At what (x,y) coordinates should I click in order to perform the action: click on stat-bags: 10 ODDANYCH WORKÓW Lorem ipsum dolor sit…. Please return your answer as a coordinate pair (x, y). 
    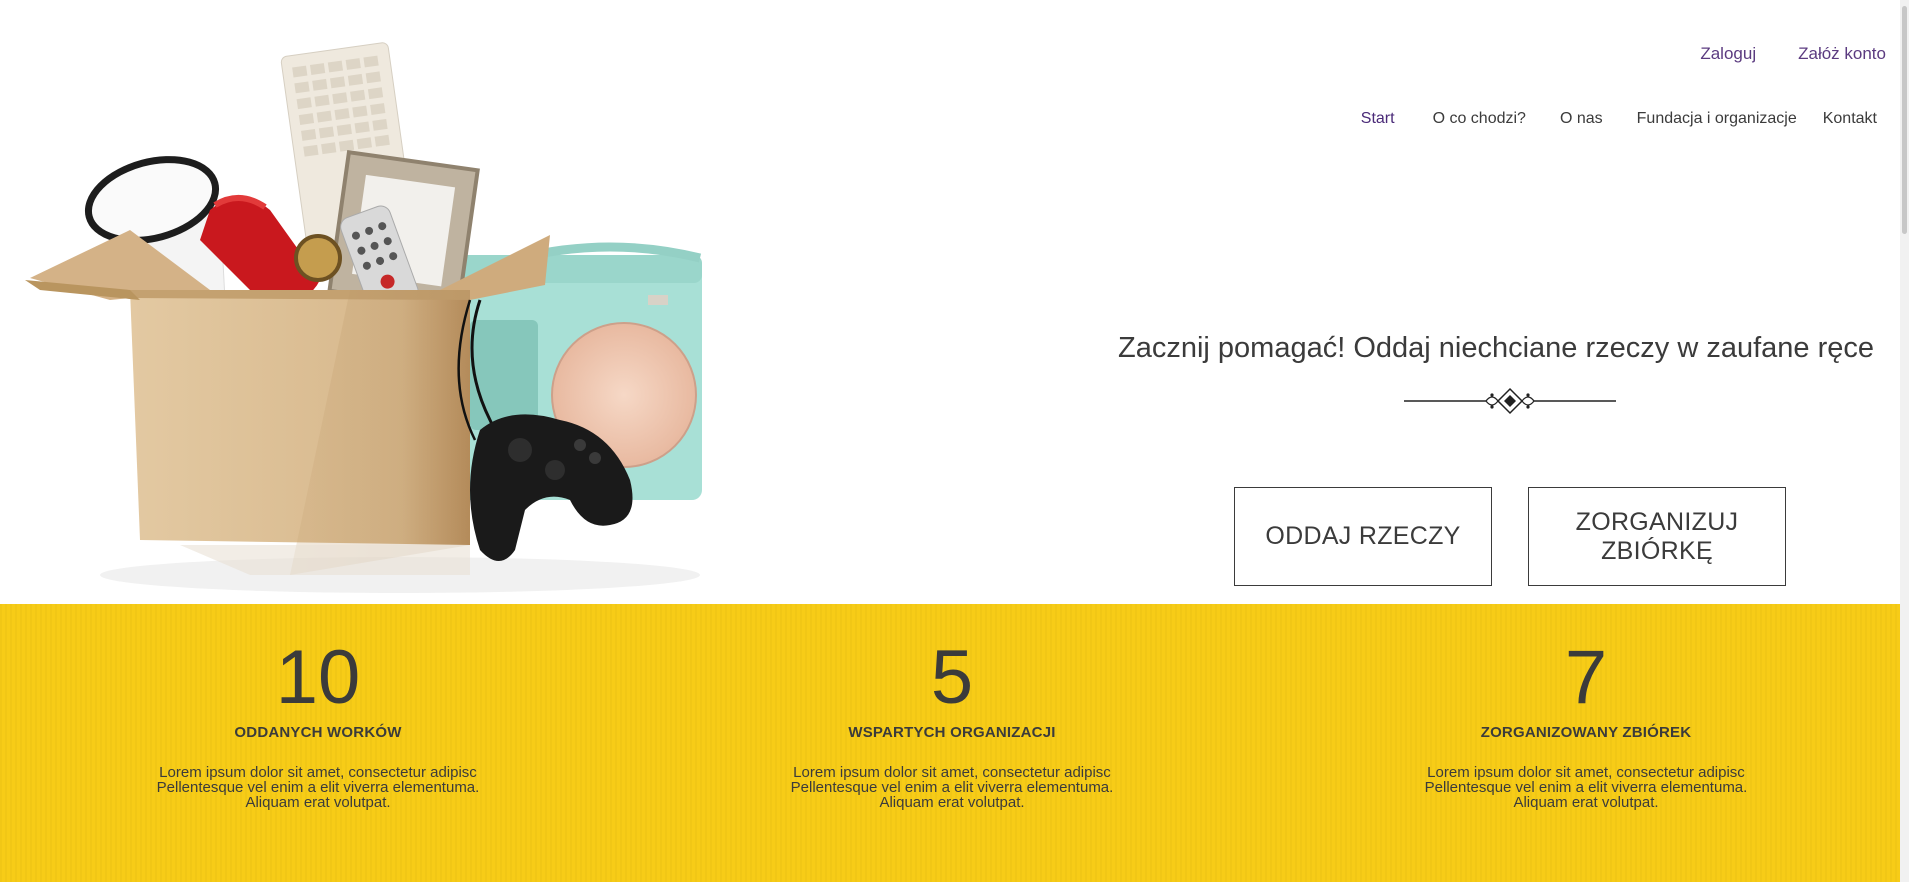
    Looking at the image, I should click on (318, 723).